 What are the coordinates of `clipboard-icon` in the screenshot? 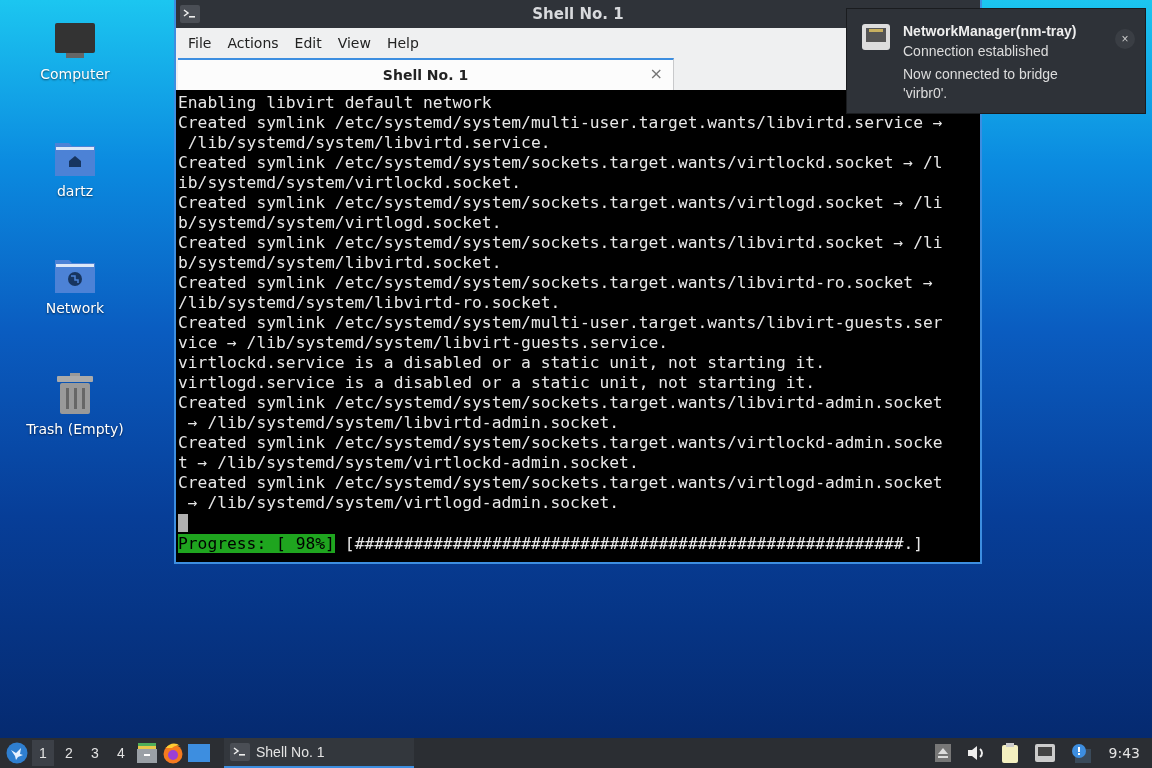 It's located at (1009, 753).